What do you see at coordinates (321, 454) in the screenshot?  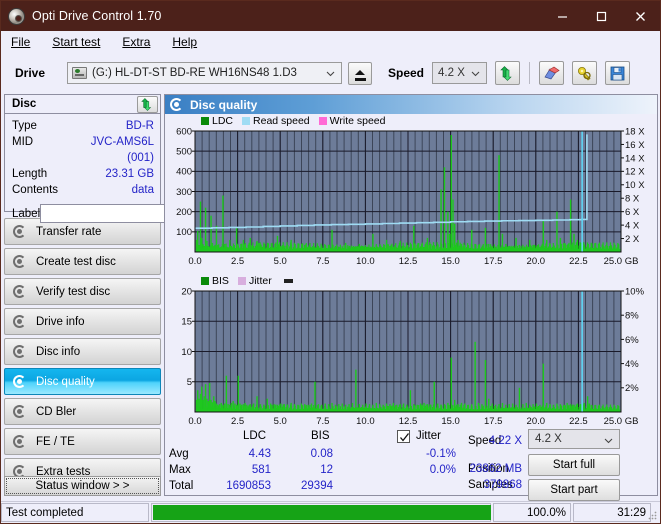 I see `bis-avg-value: 0.08` at bounding box center [321, 454].